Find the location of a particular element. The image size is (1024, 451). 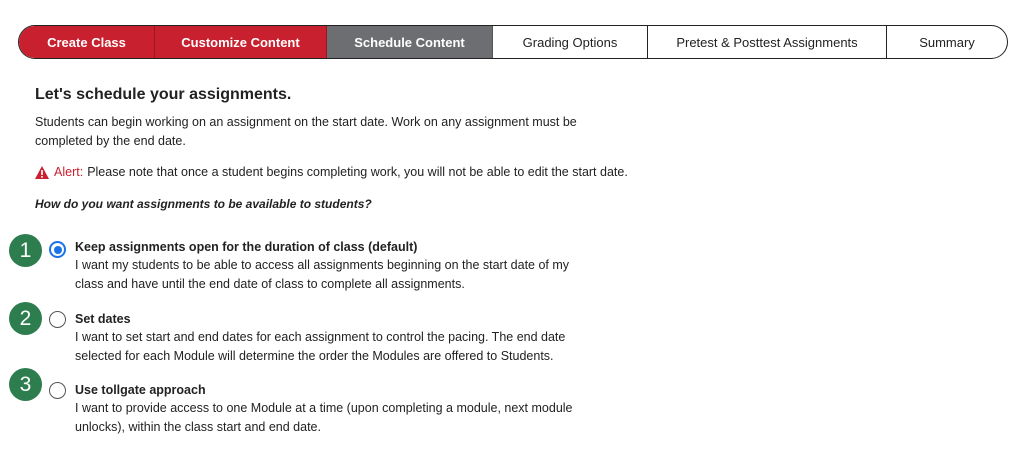

step-schedule-content: Schedule Content is located at coordinates (410, 42).